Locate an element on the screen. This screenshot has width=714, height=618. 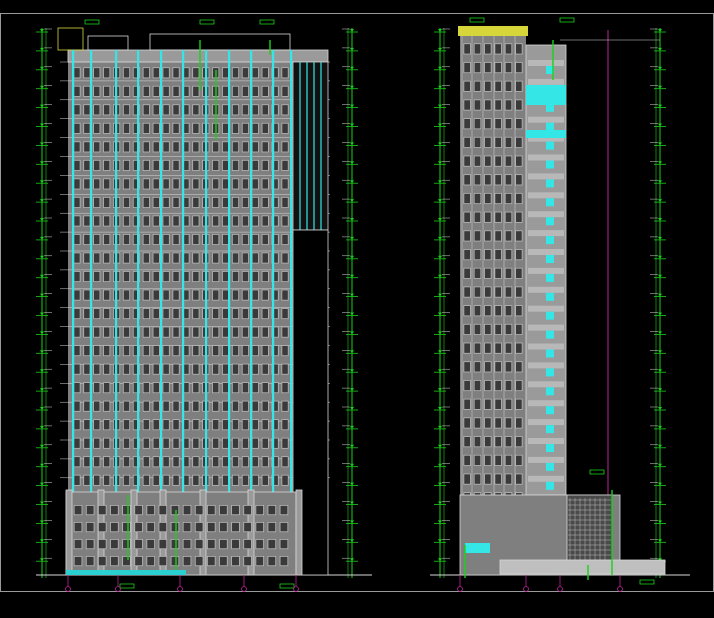
side-roof-parapet is located at coordinates (493, 31).